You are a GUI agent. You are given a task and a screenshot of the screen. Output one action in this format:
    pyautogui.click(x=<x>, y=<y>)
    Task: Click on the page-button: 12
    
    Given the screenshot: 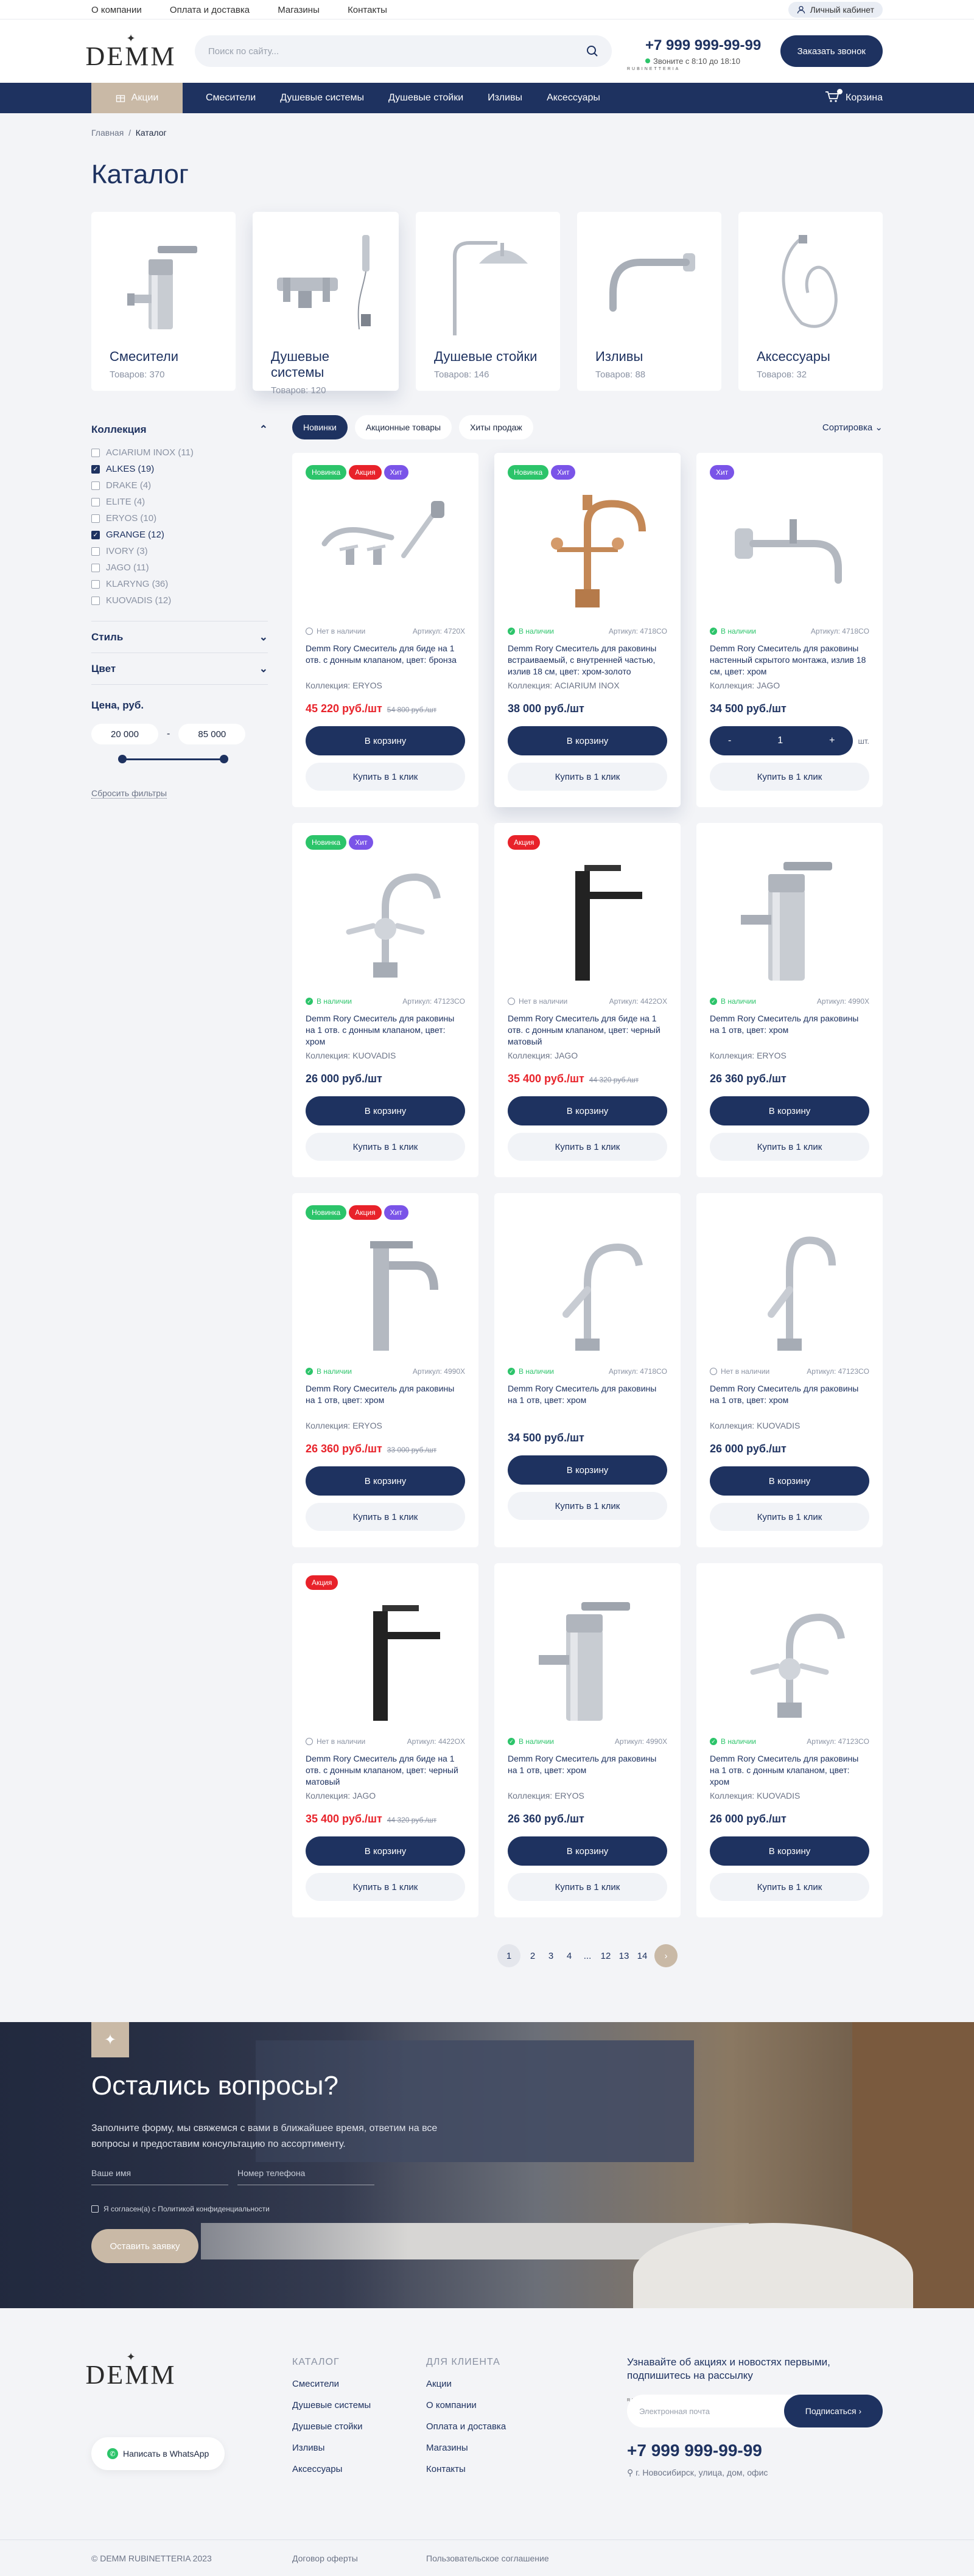 What is the action you would take?
    pyautogui.click(x=606, y=1956)
    